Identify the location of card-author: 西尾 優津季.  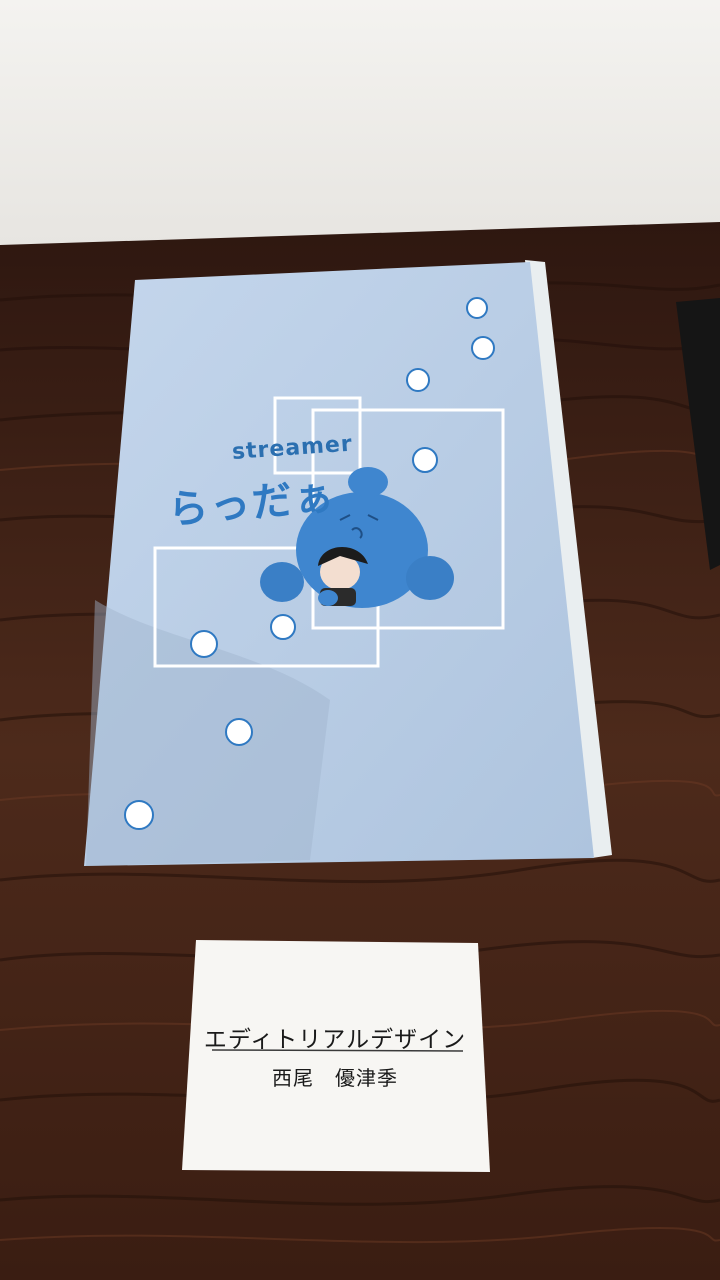
(335, 1078).